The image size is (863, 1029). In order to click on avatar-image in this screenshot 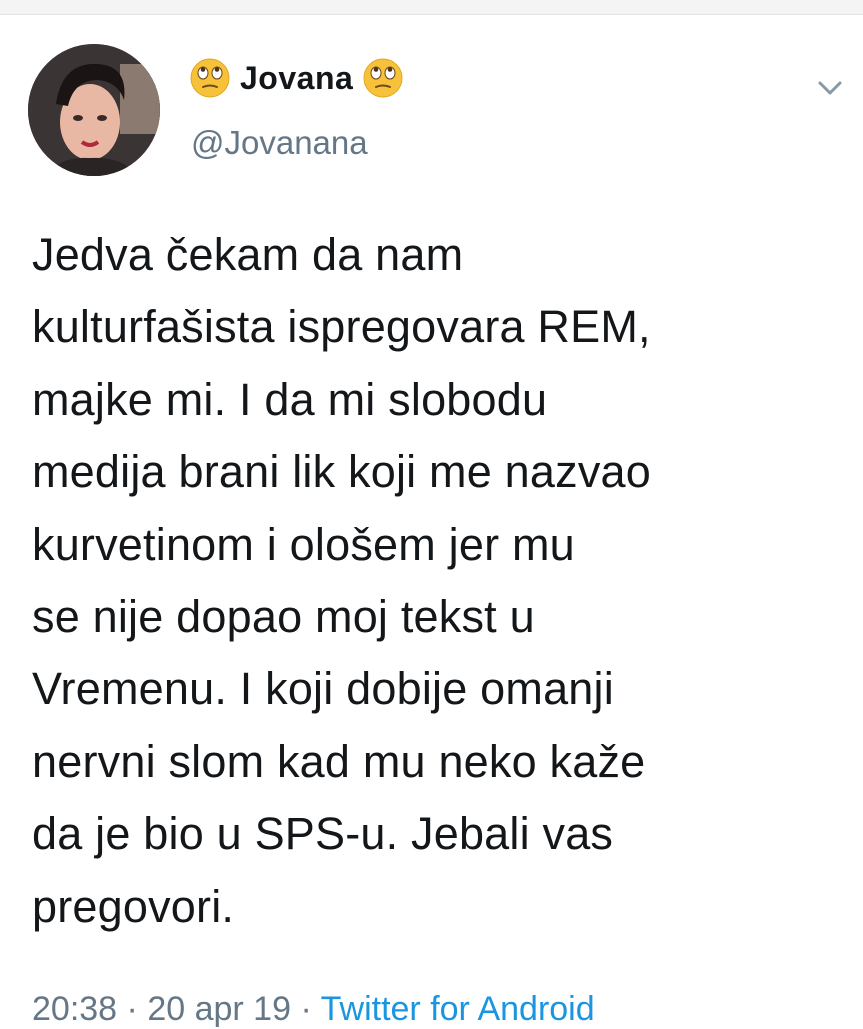, I will do `click(94, 110)`.